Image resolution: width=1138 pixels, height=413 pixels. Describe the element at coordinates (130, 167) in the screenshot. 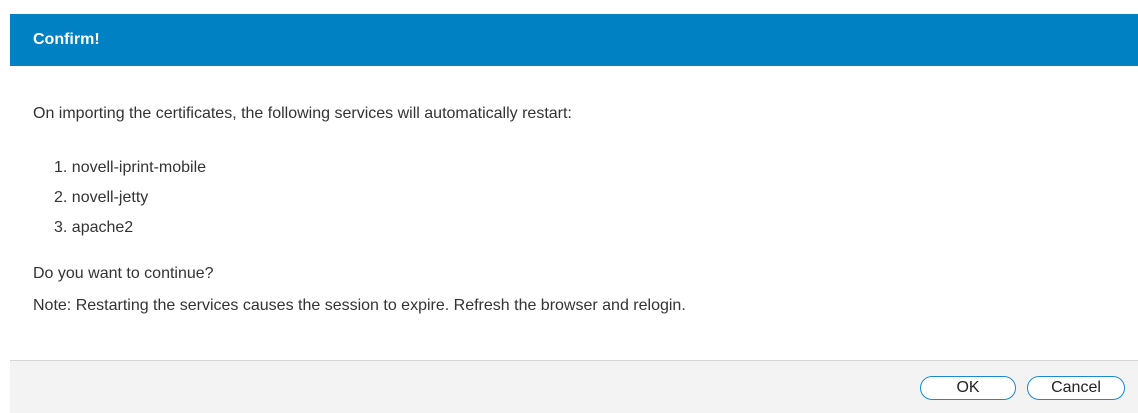

I see `service-item-1: 1. novell-iprint-mobile` at that location.